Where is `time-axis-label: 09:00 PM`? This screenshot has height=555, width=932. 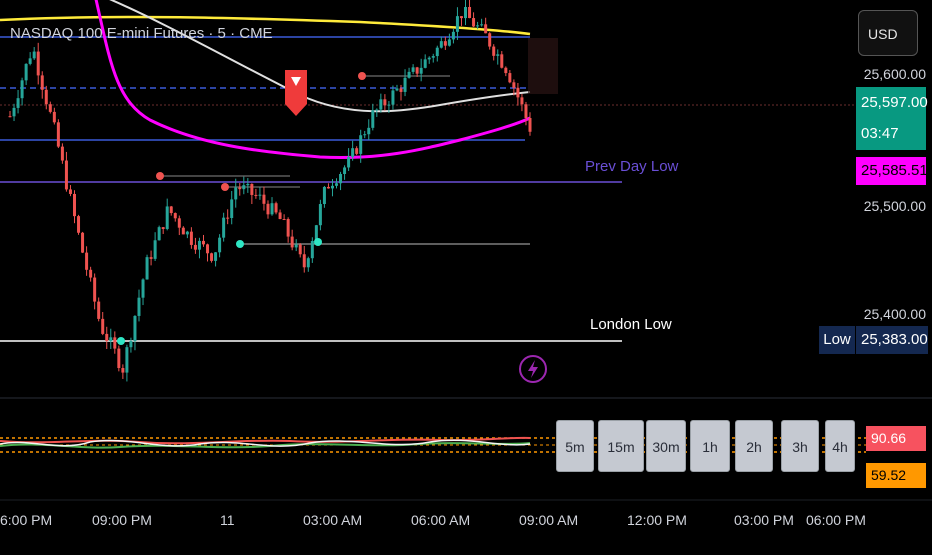
time-axis-label: 09:00 PM is located at coordinates (122, 520).